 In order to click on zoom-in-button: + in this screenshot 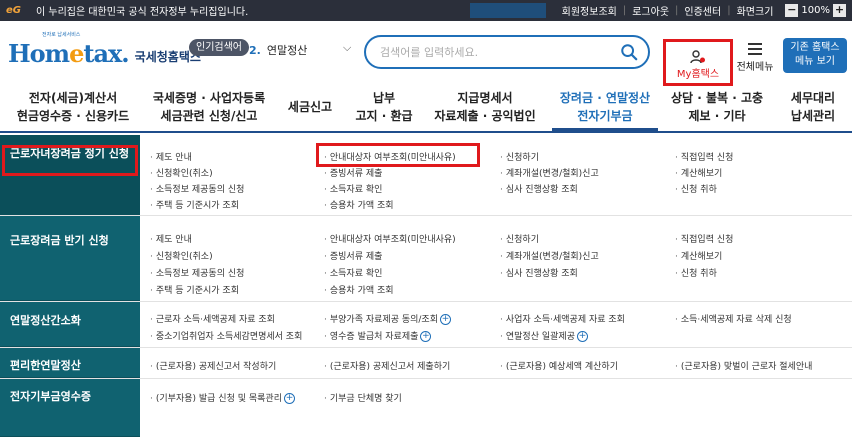, I will do `click(839, 10)`.